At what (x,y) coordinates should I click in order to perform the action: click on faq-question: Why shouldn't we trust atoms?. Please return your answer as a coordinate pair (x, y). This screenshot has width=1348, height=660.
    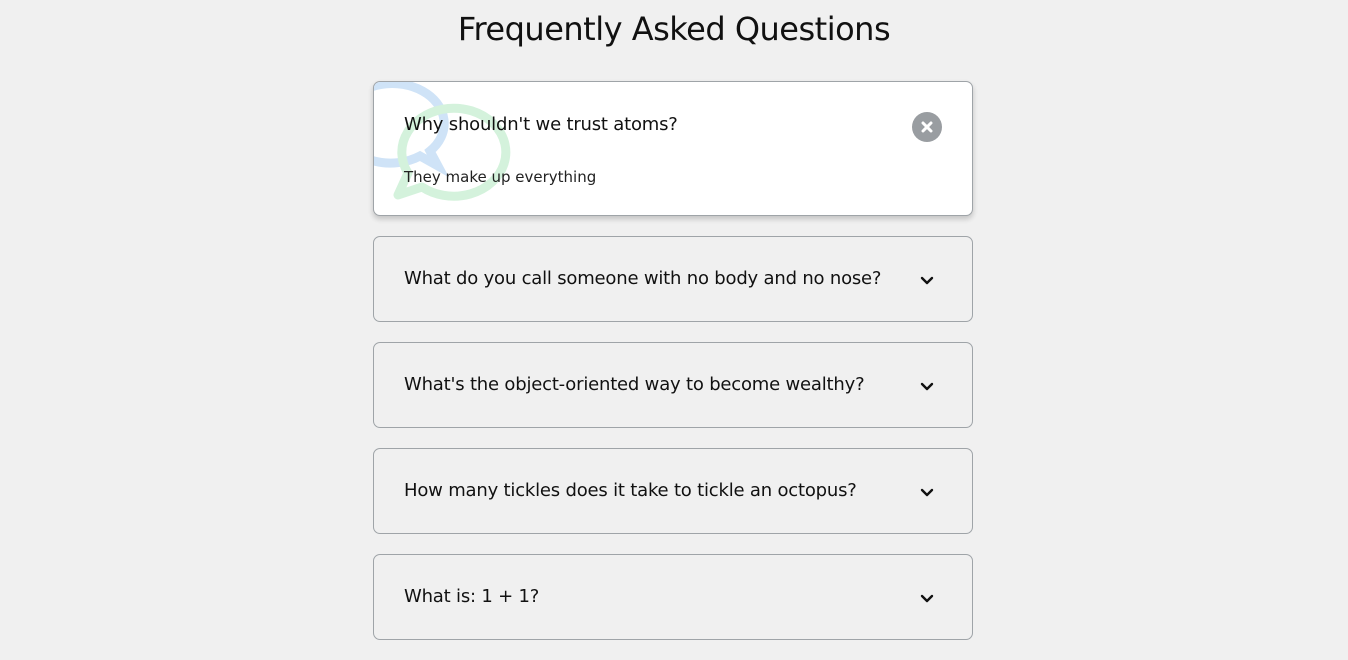
    Looking at the image, I should click on (541, 124).